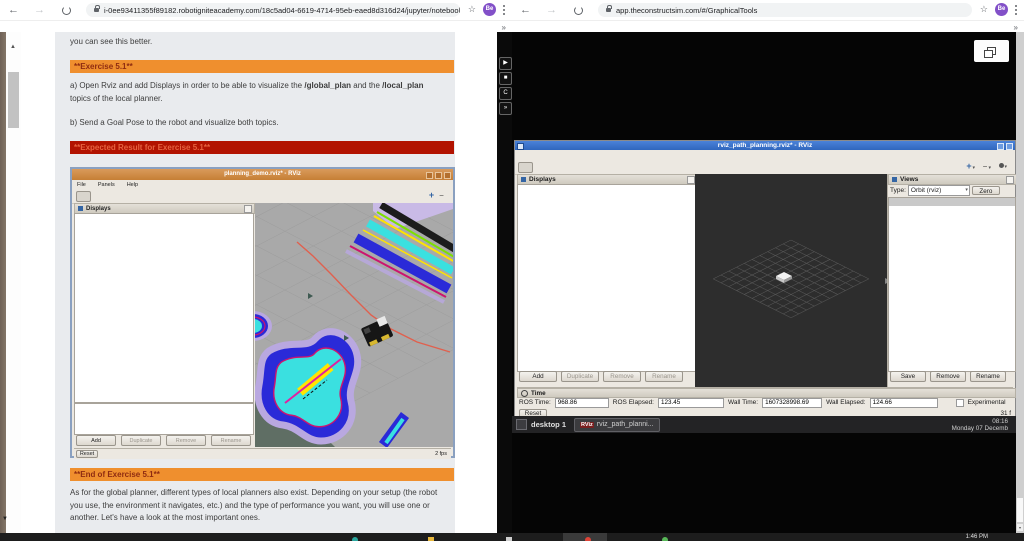 The width and height of the screenshot is (1024, 541). Describe the element at coordinates (5, 519) in the screenshot. I see `scroll-down-icon: ▼` at that location.